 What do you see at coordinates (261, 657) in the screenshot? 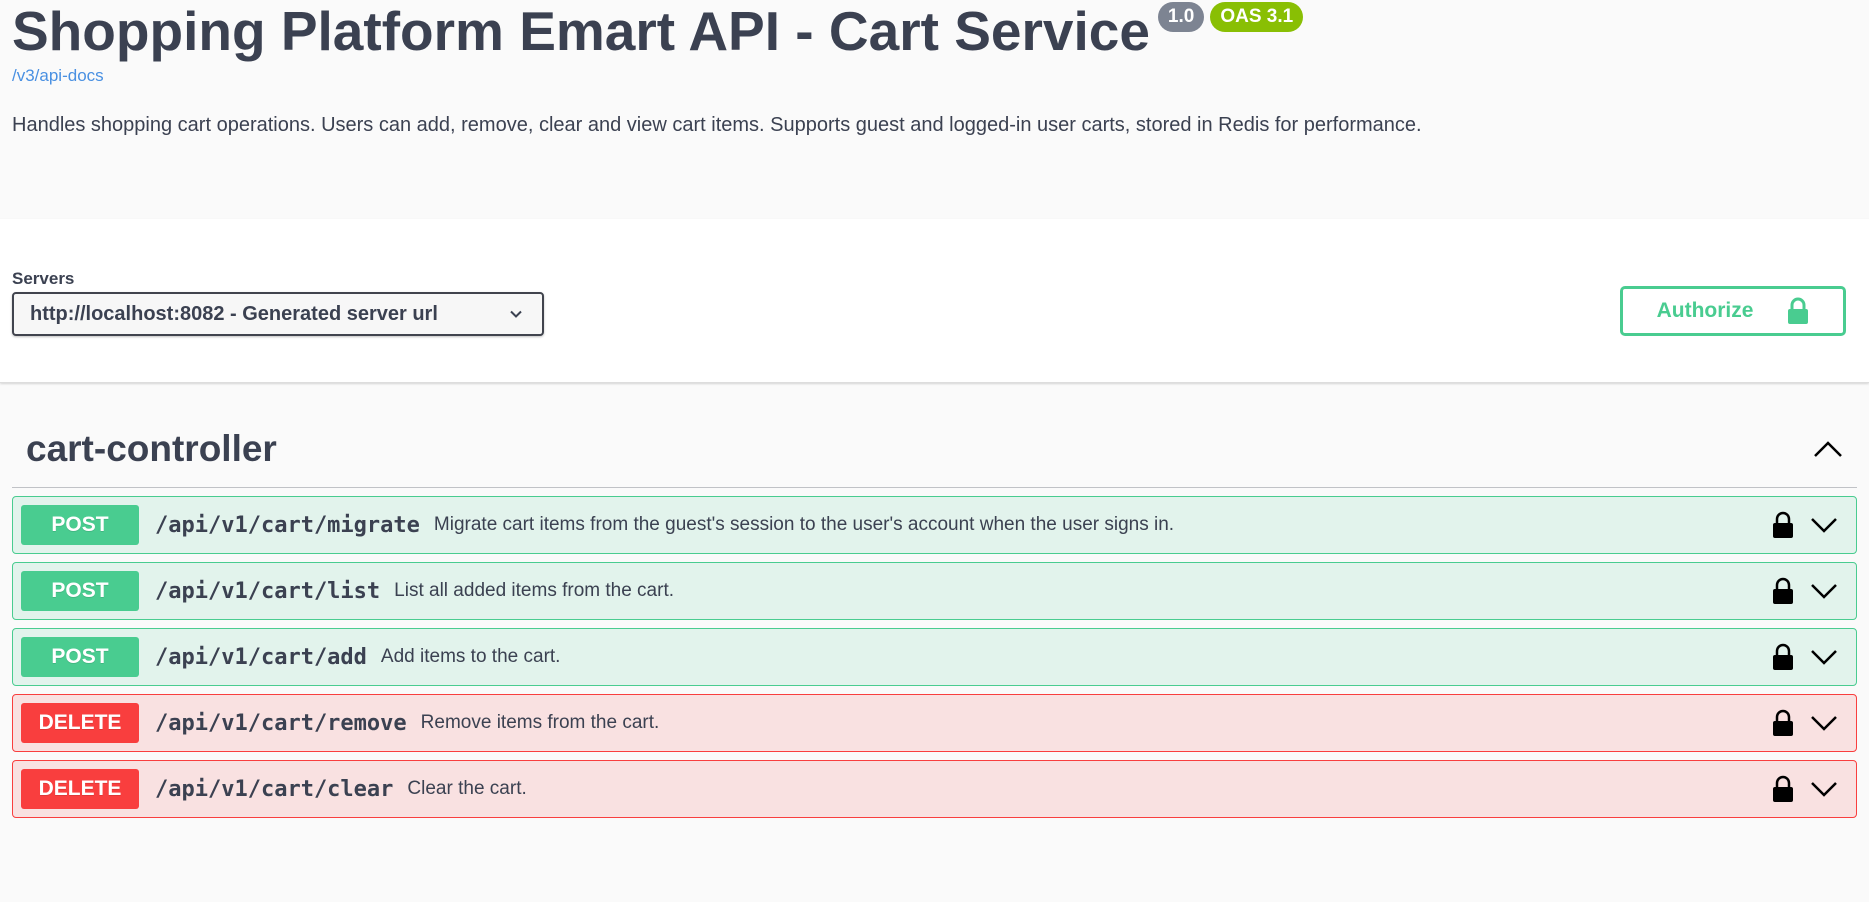
I see `operation-path: /api/v1/cart/add` at bounding box center [261, 657].